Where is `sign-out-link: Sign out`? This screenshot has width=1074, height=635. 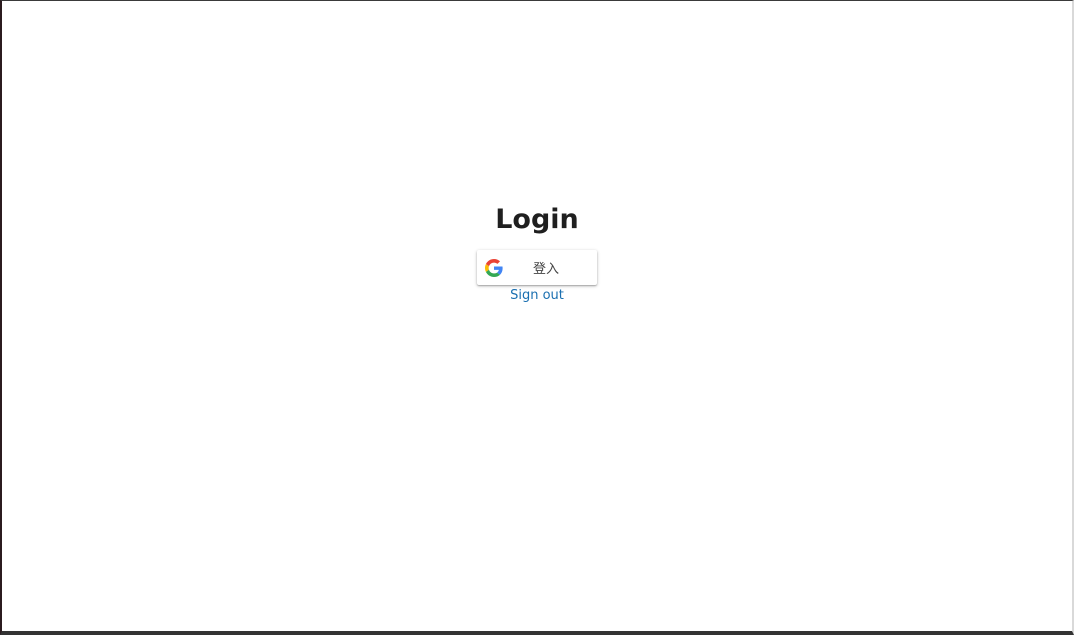
sign-out-link: Sign out is located at coordinates (537, 295).